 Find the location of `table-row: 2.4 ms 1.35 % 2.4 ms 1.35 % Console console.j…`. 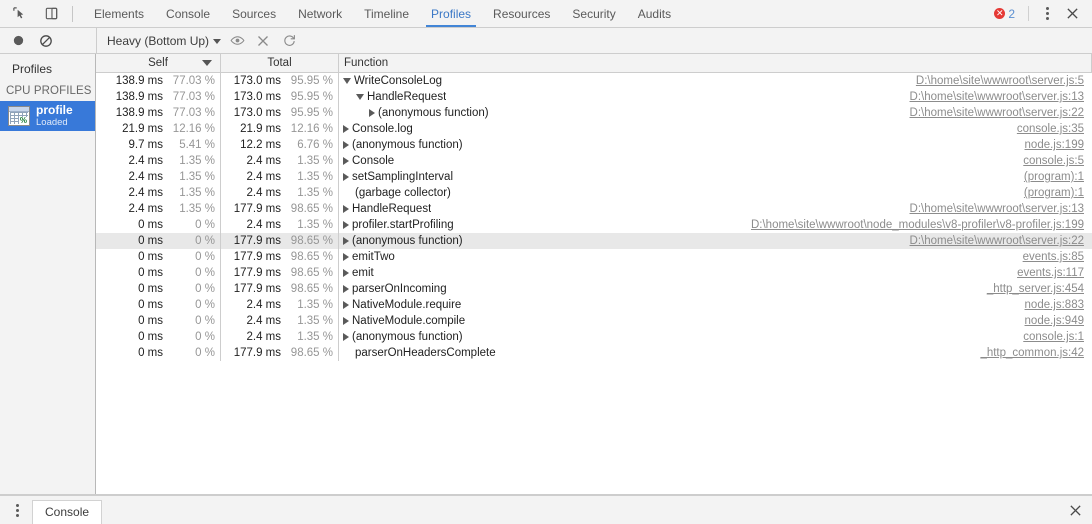

table-row: 2.4 ms 1.35 % 2.4 ms 1.35 % Console console.j… is located at coordinates (594, 161).